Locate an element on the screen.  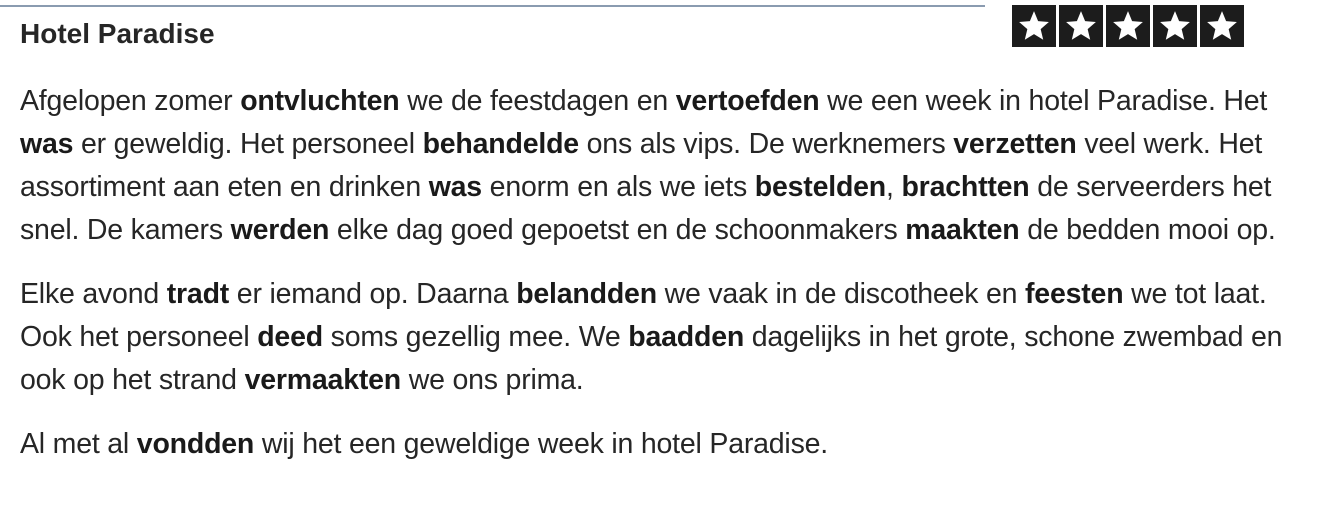
paragraph-text: we ons prima. is located at coordinates (492, 380).